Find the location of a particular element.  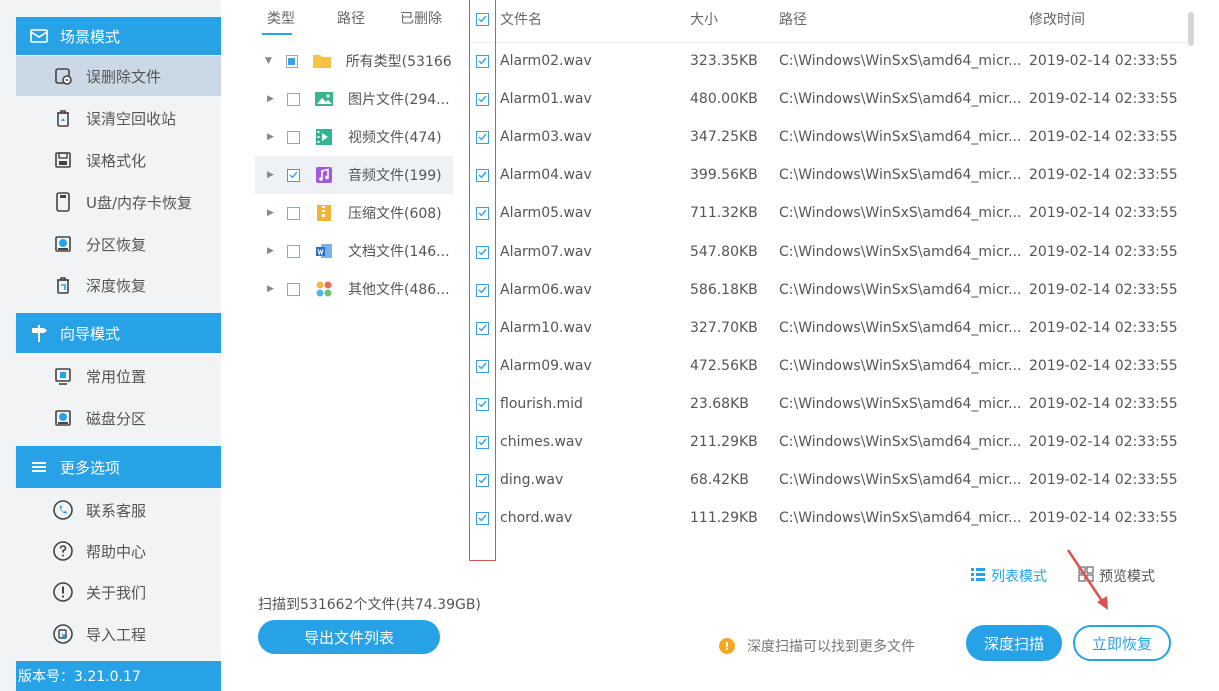

deleted-file-icon is located at coordinates (63, 76).